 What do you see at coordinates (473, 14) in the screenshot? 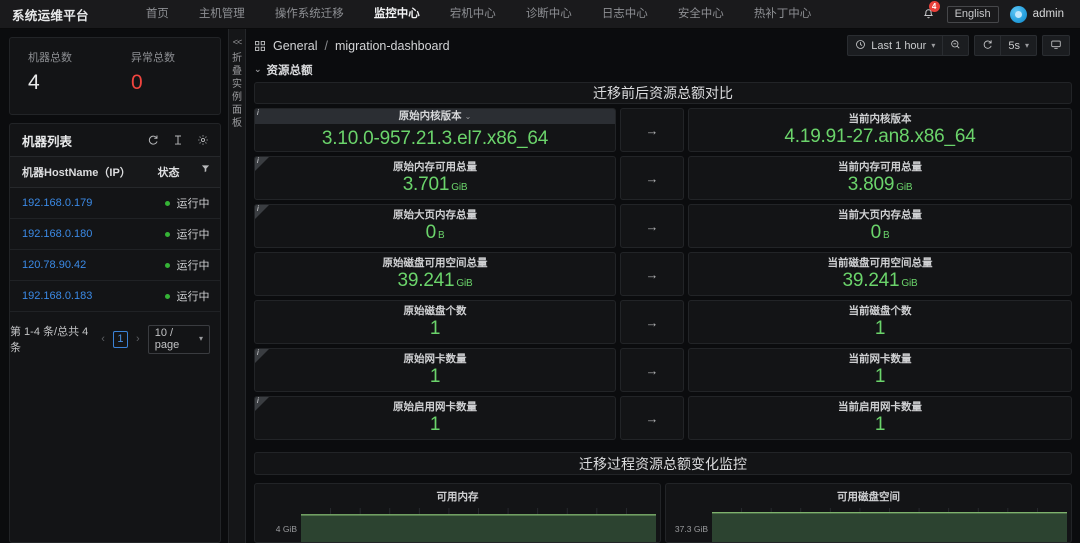
I see `nav-item-4: 宕机中心` at bounding box center [473, 14].